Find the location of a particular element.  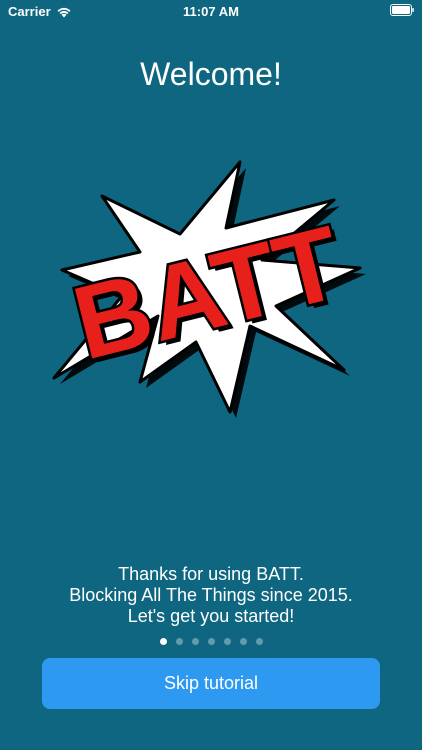

status-time: 11:07 AM is located at coordinates (211, 11).